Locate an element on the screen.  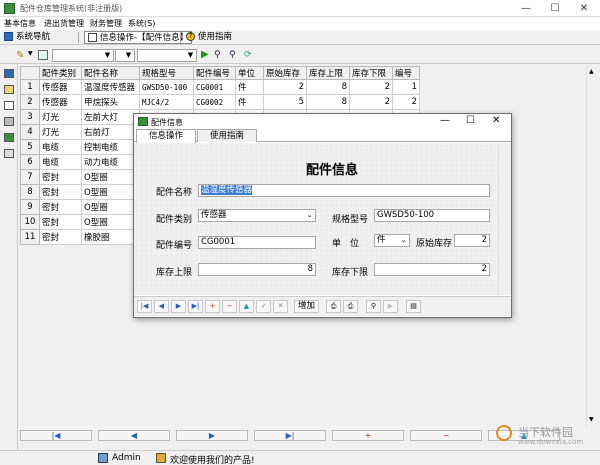
table-row: 1 传感器 温湿度传感器 GWSD50-100 CG0001 件 2 8 2 1 is located at coordinates (220, 87).